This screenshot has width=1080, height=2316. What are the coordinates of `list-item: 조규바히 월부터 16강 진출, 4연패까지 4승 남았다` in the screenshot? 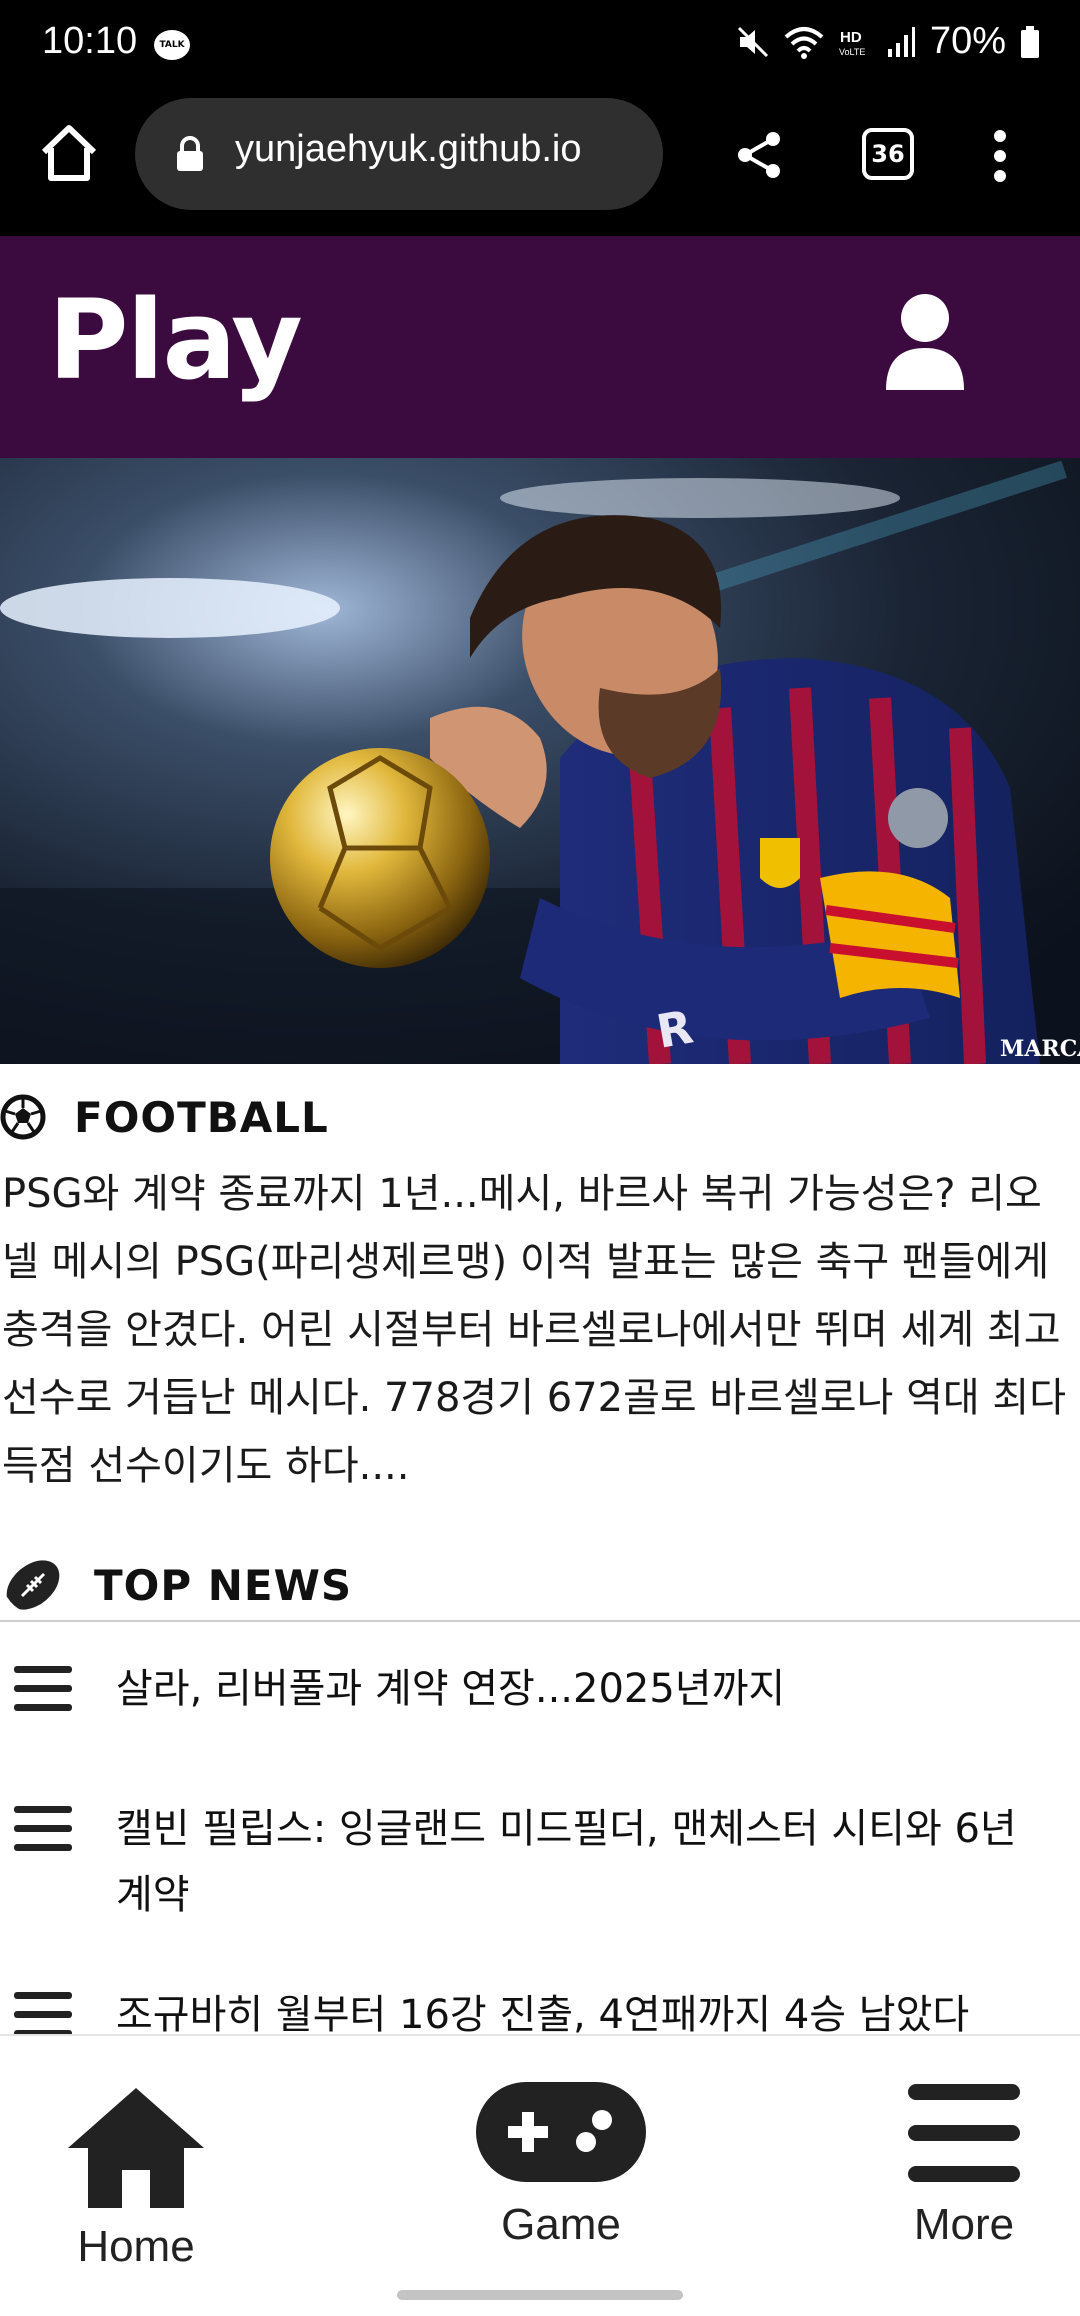 It's located at (540, 2008).